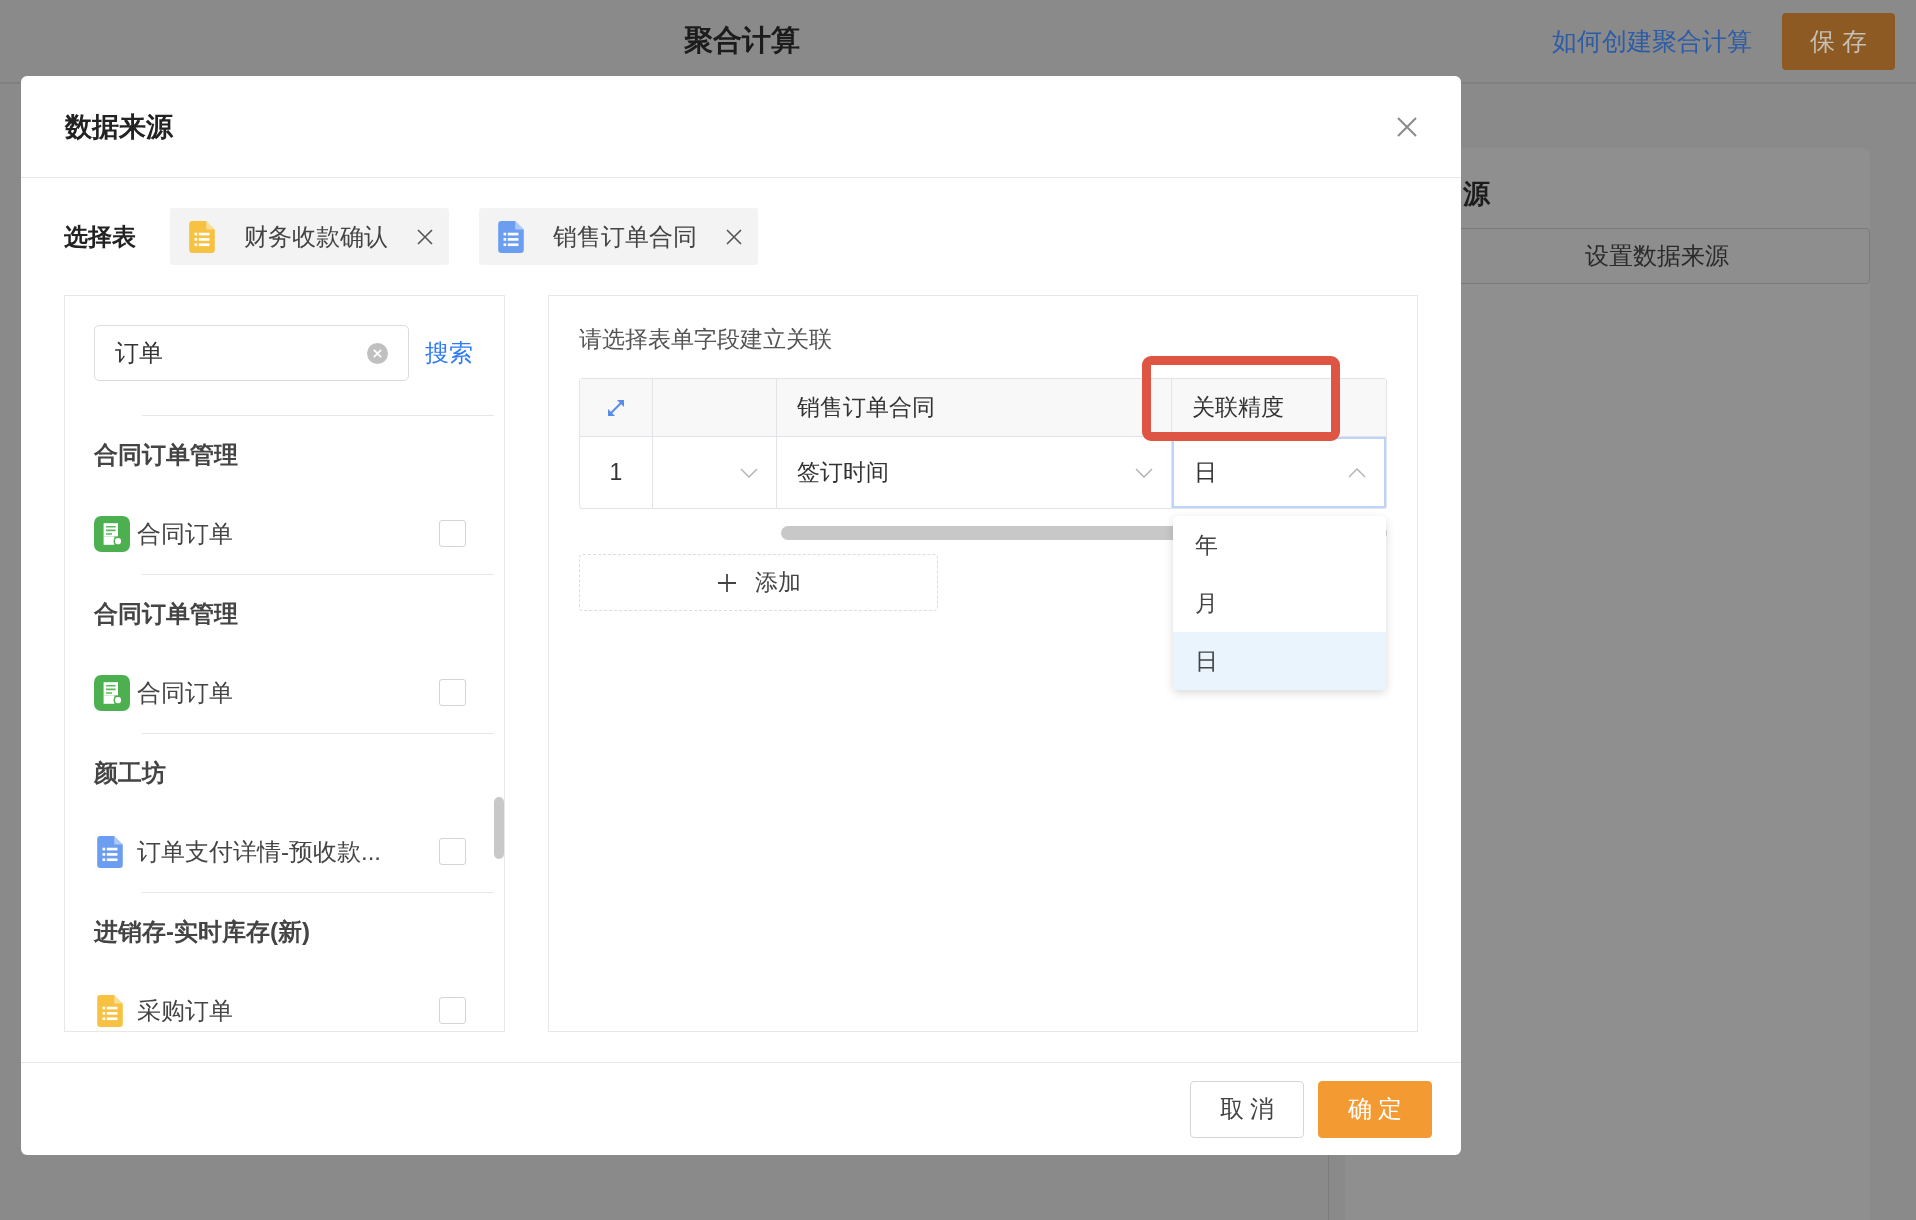 The image size is (1916, 1220). What do you see at coordinates (130, 772) in the screenshot?
I see `group-title: 颜工坊` at bounding box center [130, 772].